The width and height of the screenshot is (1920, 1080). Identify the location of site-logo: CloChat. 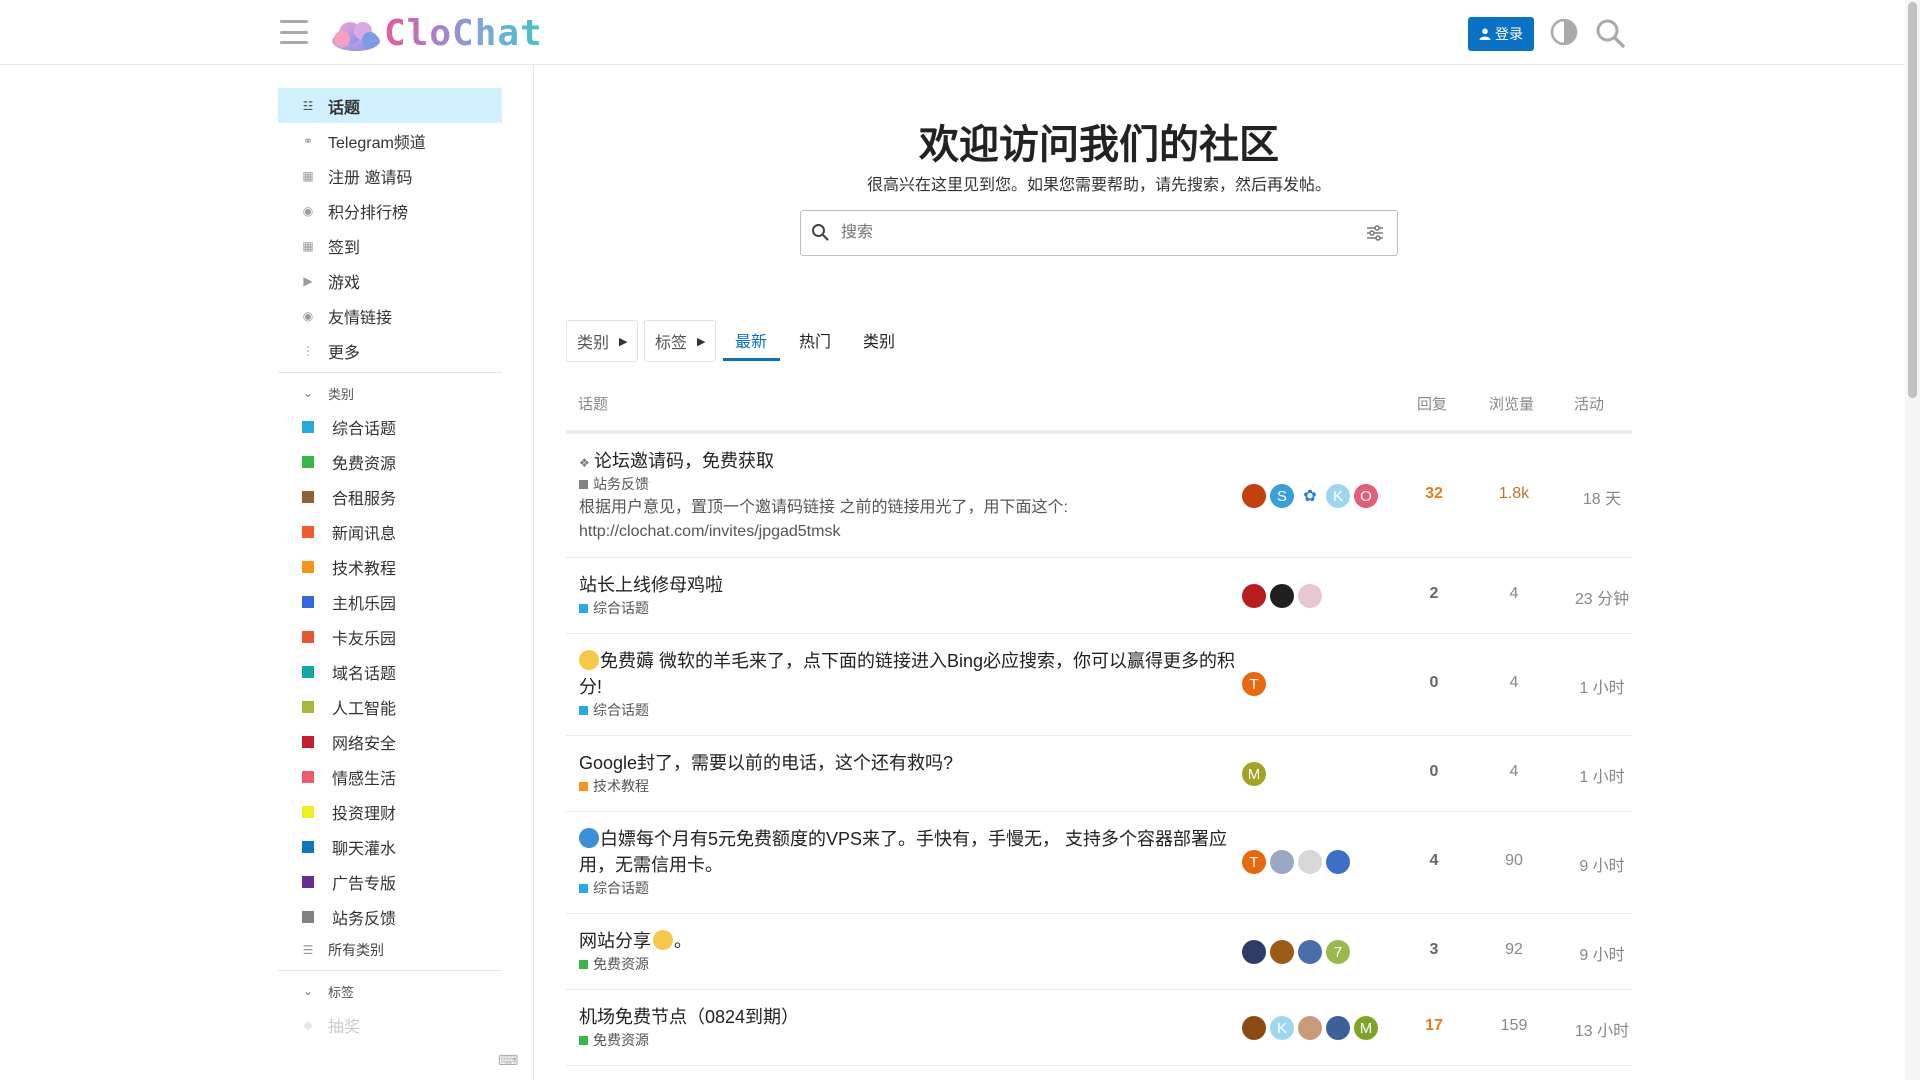
(436, 33).